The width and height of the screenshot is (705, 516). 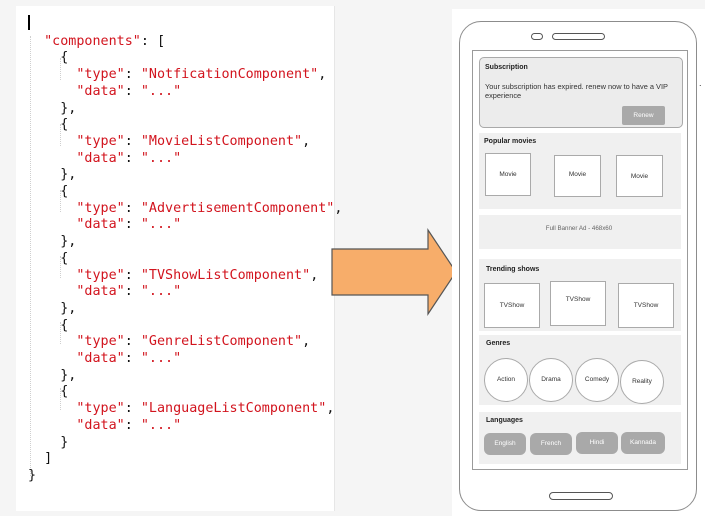 What do you see at coordinates (394, 272) in the screenshot?
I see `right-arrow-icon` at bounding box center [394, 272].